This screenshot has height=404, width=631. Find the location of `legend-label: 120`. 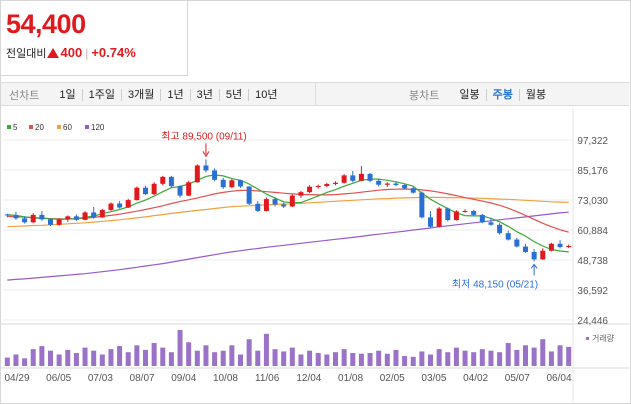

legend-label: 120 is located at coordinates (98, 127).